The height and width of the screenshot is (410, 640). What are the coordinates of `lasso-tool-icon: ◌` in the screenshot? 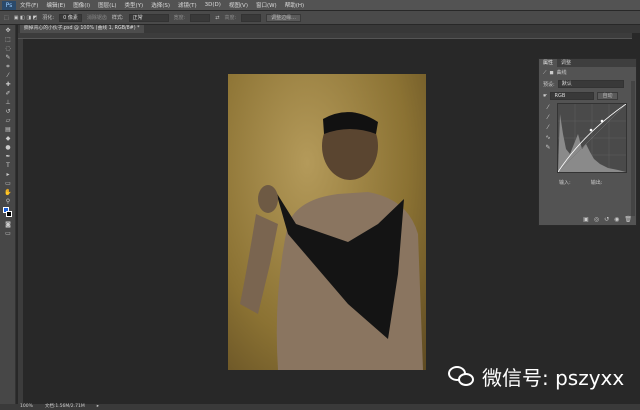 It's located at (8, 48).